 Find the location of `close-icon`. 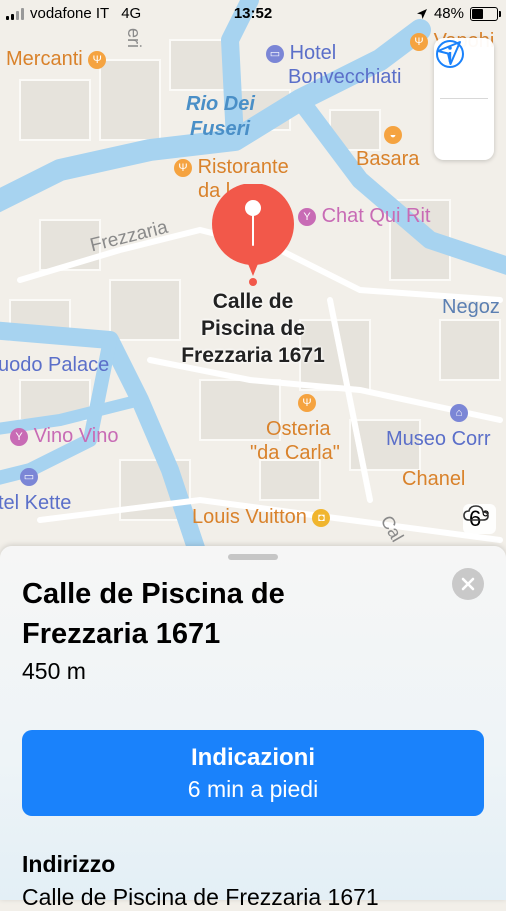

close-icon is located at coordinates (468, 584).